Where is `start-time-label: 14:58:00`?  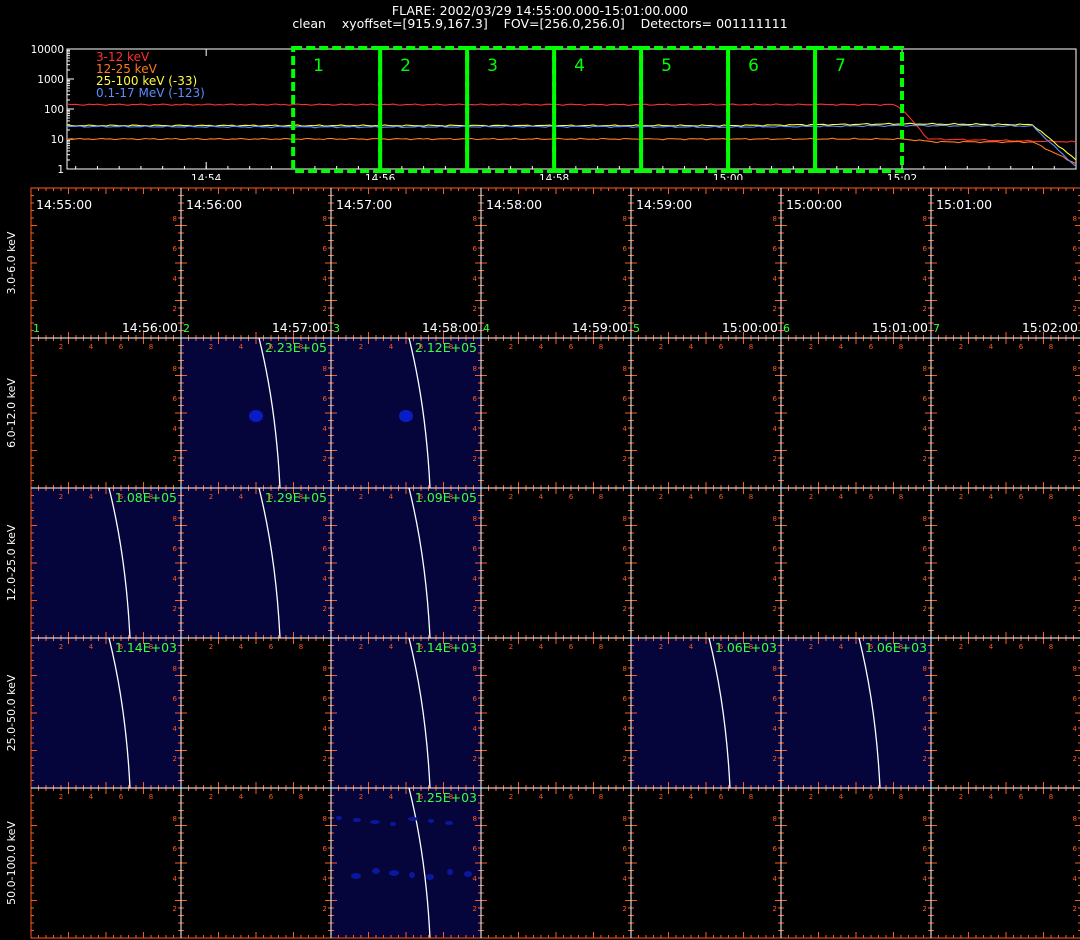
start-time-label: 14:58:00 is located at coordinates (514, 204).